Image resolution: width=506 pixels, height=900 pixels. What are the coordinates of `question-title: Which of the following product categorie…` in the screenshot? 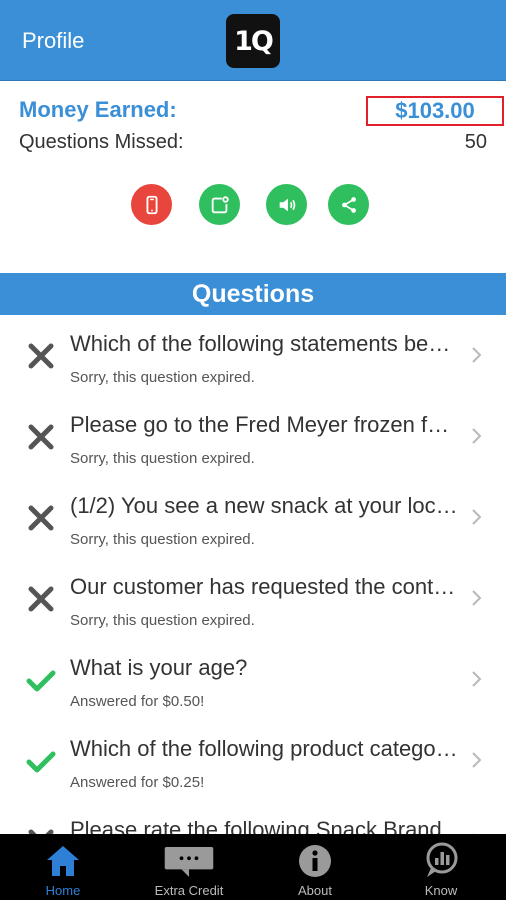 It's located at (265, 748).